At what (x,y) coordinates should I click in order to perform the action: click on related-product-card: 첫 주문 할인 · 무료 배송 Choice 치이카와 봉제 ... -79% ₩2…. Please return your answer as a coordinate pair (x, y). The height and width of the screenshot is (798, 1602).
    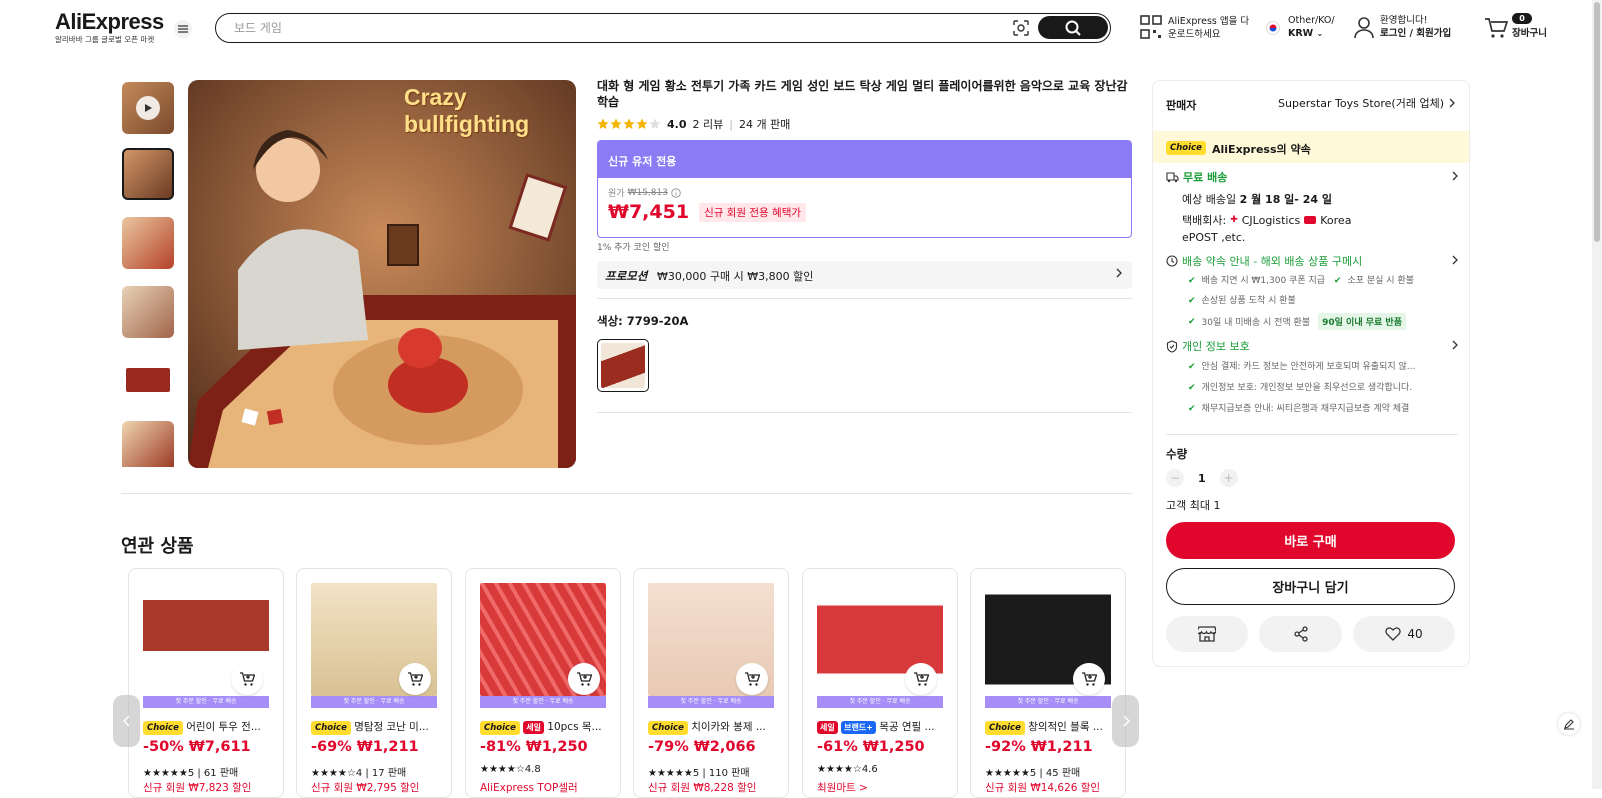
    Looking at the image, I should click on (711, 683).